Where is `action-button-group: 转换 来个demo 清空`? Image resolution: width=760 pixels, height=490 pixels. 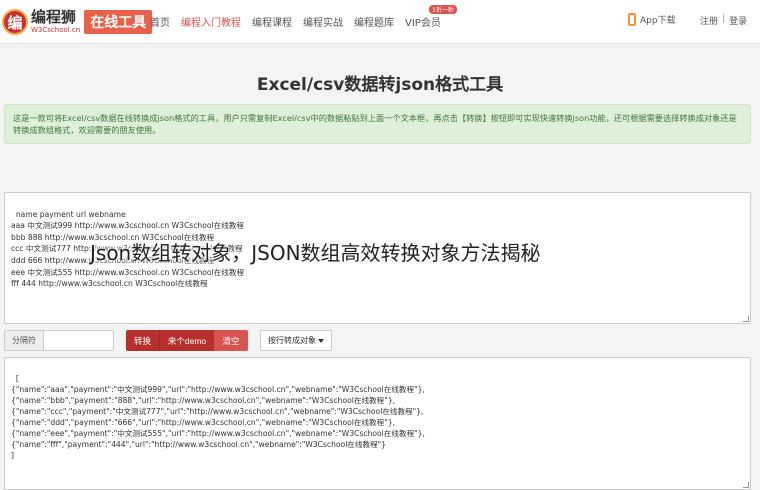
action-button-group: 转换 来个demo 清空 is located at coordinates (187, 340).